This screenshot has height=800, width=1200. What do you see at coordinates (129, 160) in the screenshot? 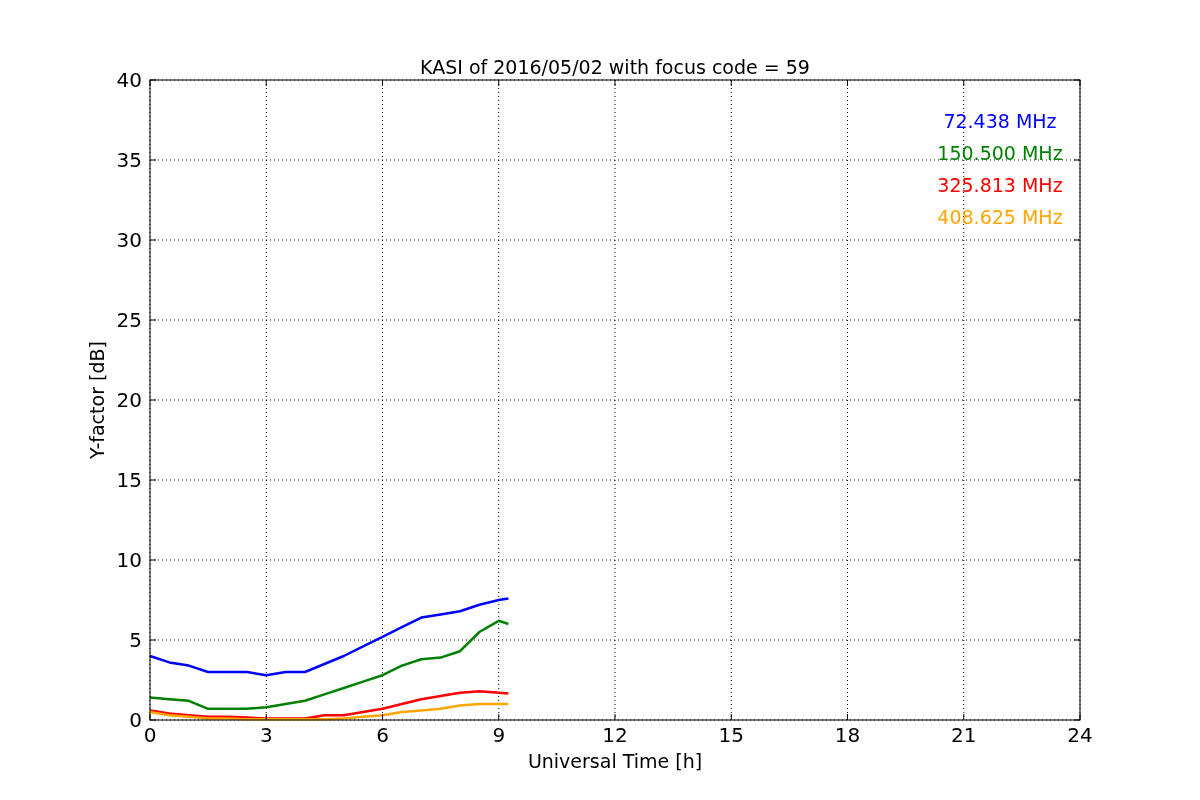
I see `y-tick-label: 35` at bounding box center [129, 160].